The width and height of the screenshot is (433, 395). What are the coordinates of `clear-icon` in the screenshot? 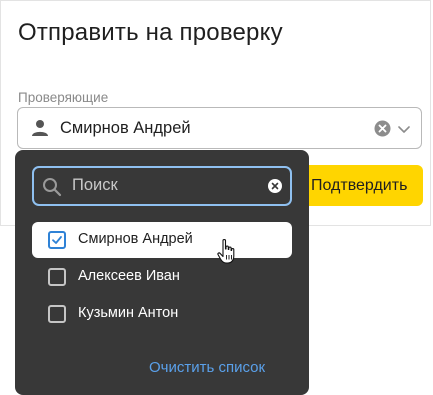 It's located at (382, 128).